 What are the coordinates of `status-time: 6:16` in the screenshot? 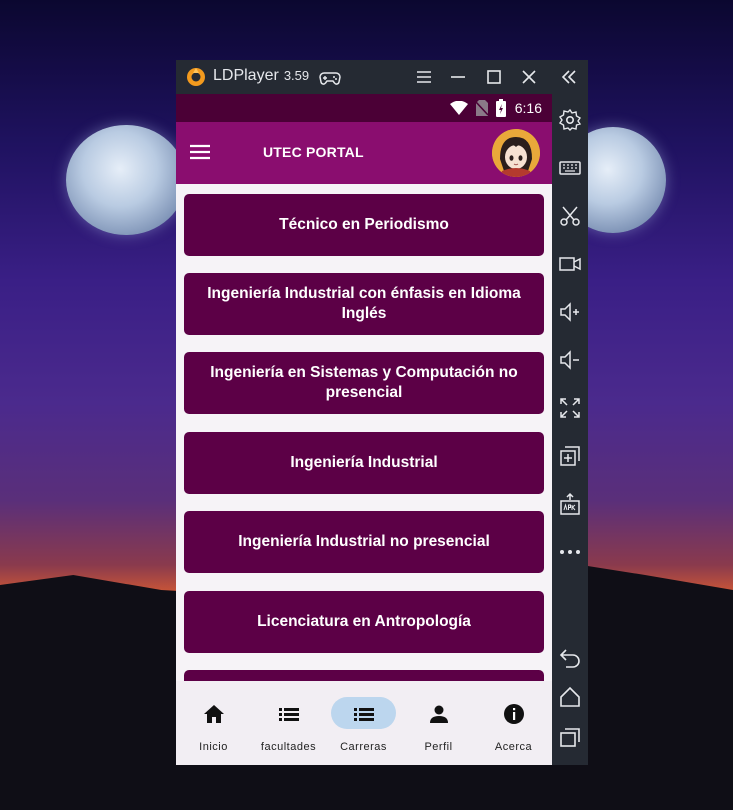 It's located at (528, 108).